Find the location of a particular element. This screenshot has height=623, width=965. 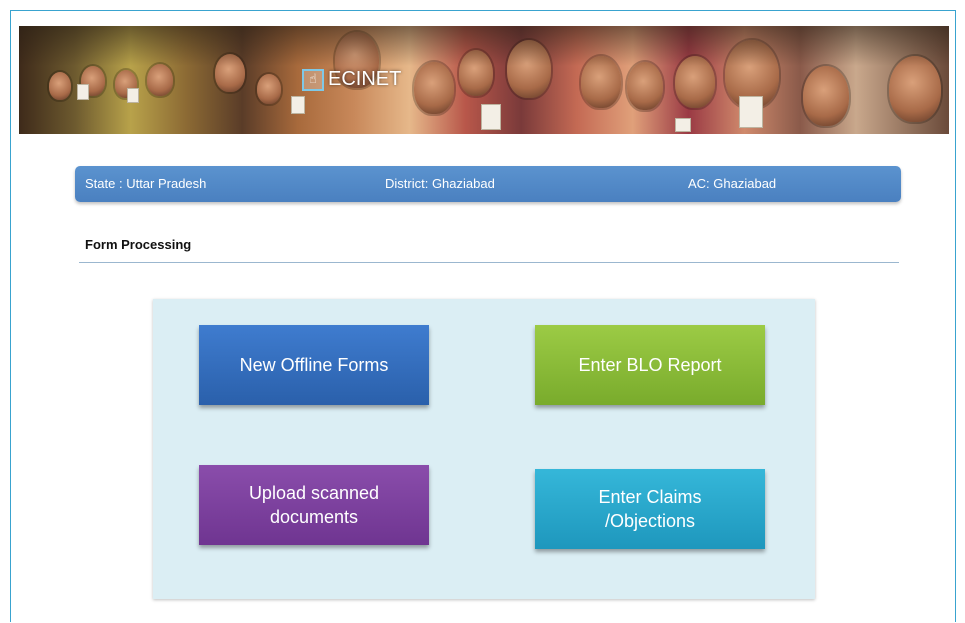

enter-claims-objections-button: Enter Claims /Objections is located at coordinates (650, 509).